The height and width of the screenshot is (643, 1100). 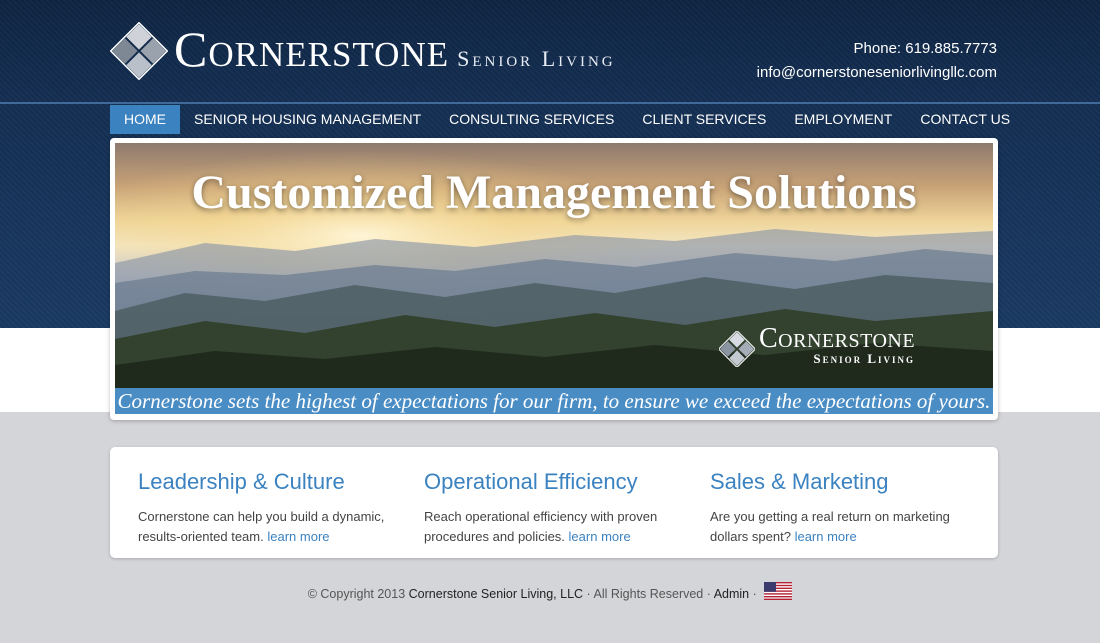 What do you see at coordinates (312, 49) in the screenshot?
I see `logo-wordmark: Cornerstone` at bounding box center [312, 49].